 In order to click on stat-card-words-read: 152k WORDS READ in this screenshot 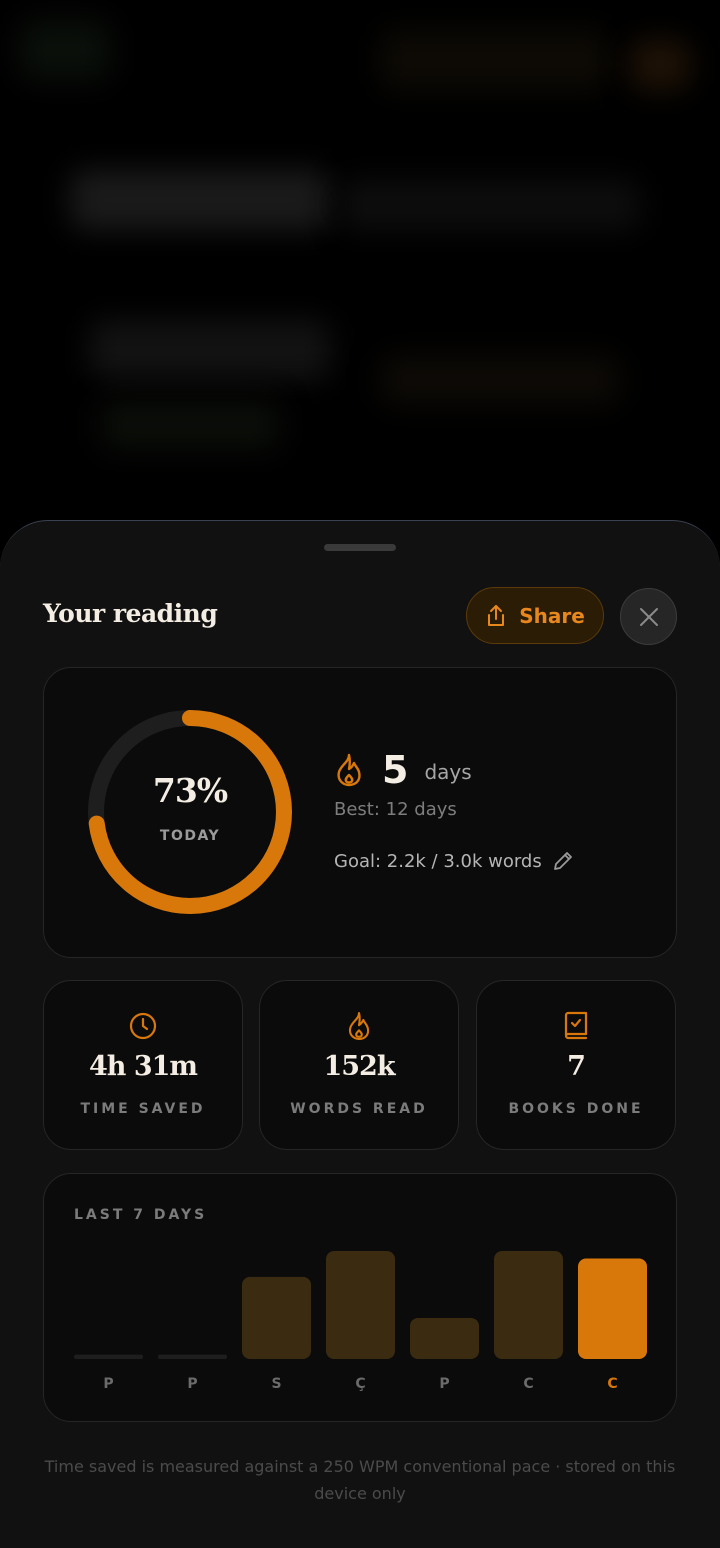, I will do `click(359, 1065)`.